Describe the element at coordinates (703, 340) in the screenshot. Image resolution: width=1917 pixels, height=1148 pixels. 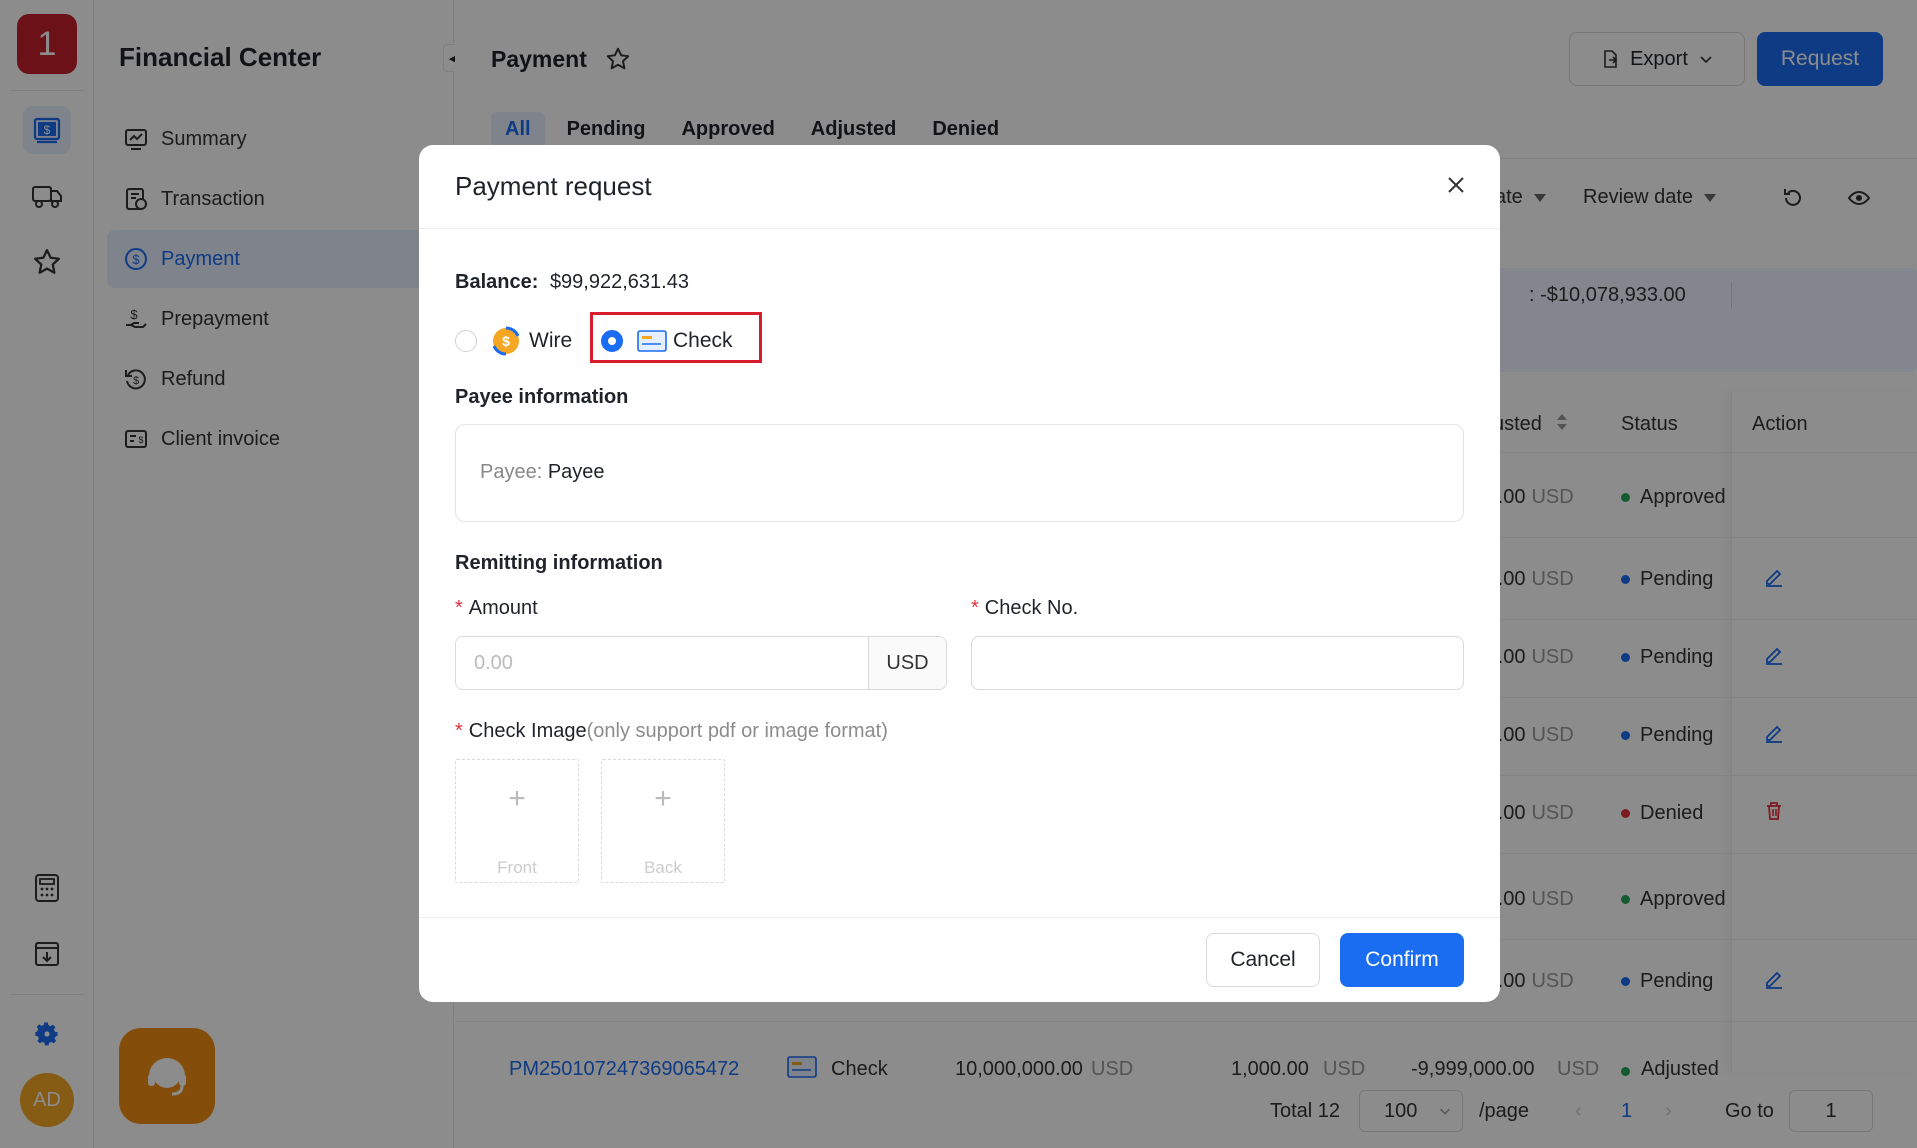
I see `check-label: Check` at that location.